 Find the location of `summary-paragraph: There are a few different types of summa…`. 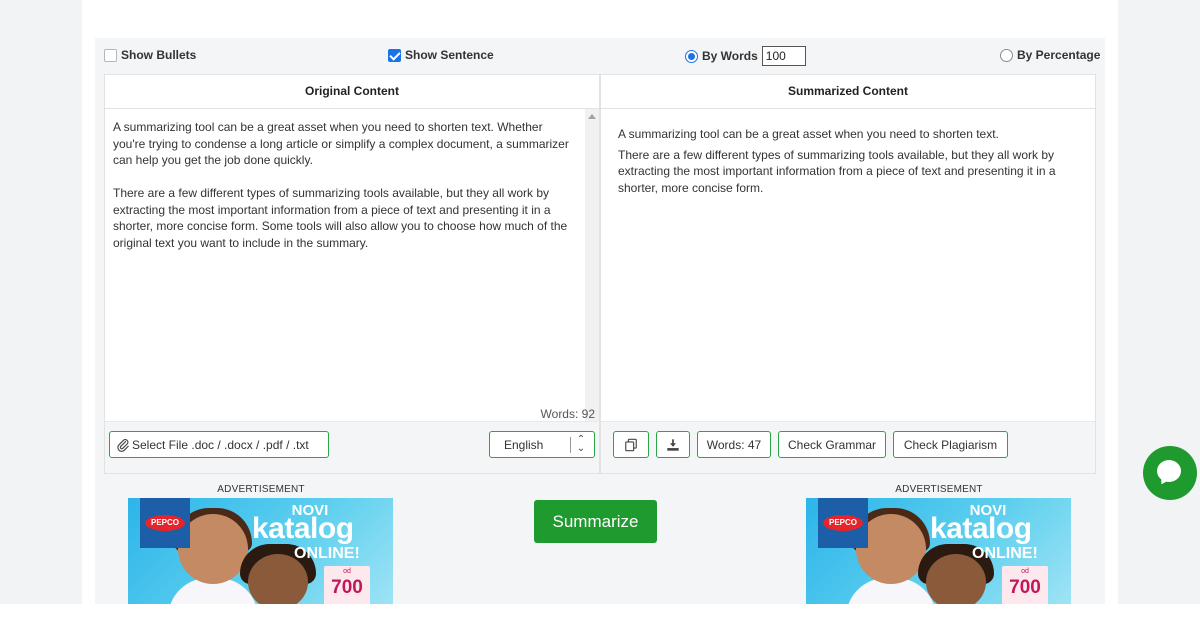

summary-paragraph: There are a few different types of summa… is located at coordinates (837, 171).